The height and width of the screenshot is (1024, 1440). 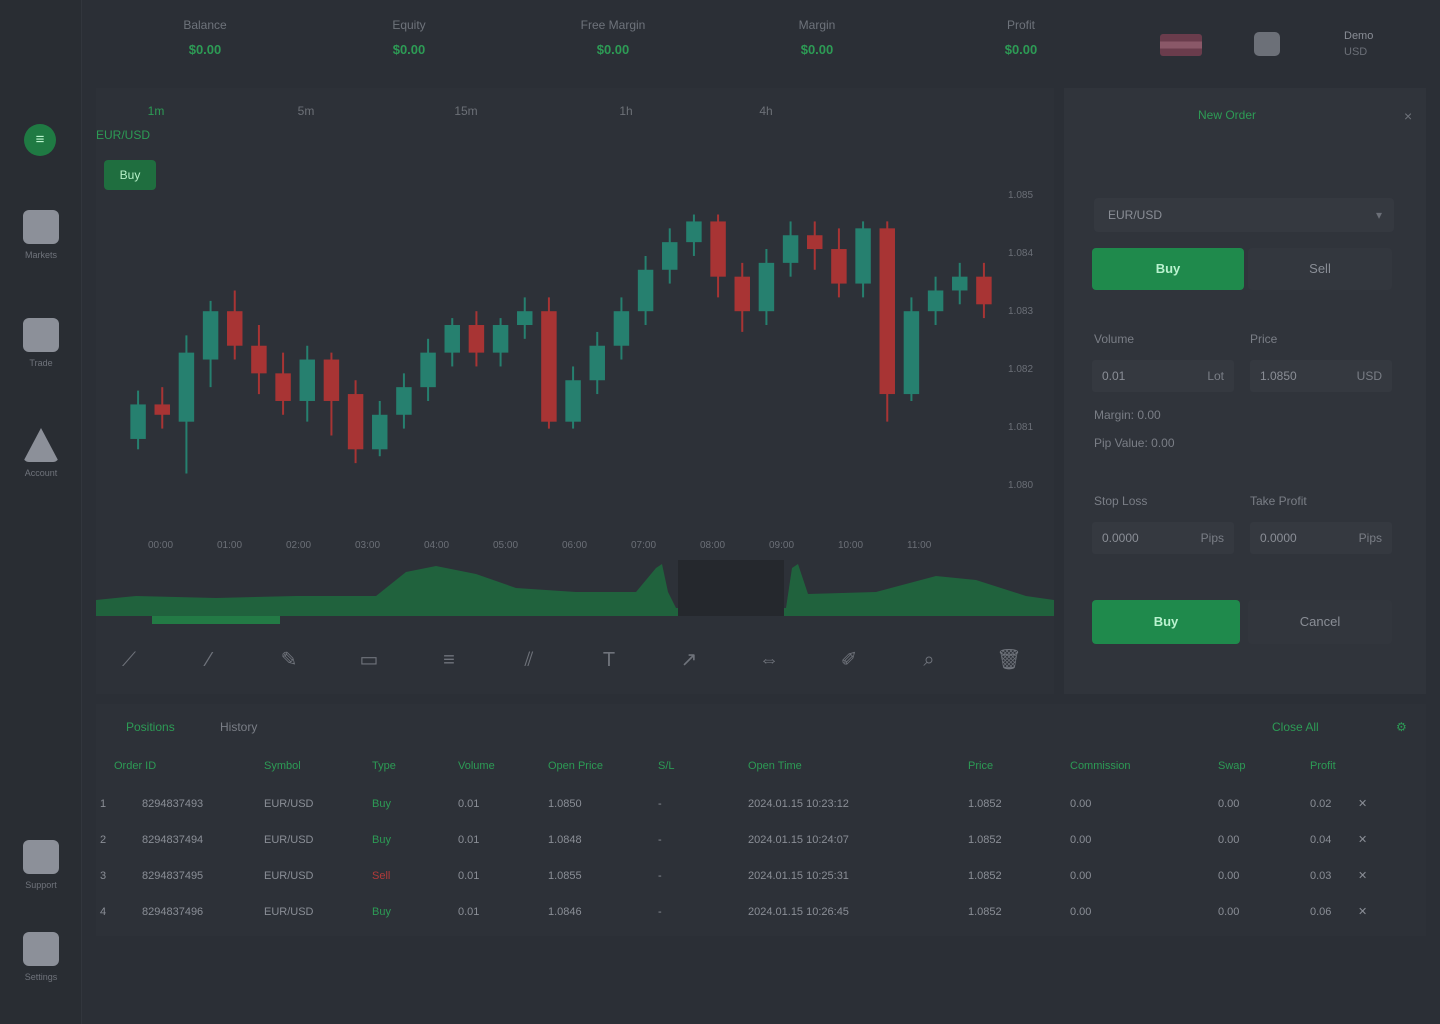 I want to click on sidebar-item-support: Support, so click(x=41, y=873).